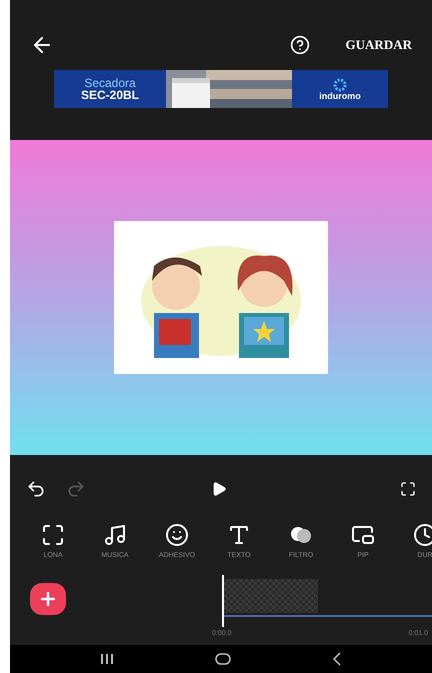  Describe the element at coordinates (222, 659) in the screenshot. I see `home-icon` at that location.